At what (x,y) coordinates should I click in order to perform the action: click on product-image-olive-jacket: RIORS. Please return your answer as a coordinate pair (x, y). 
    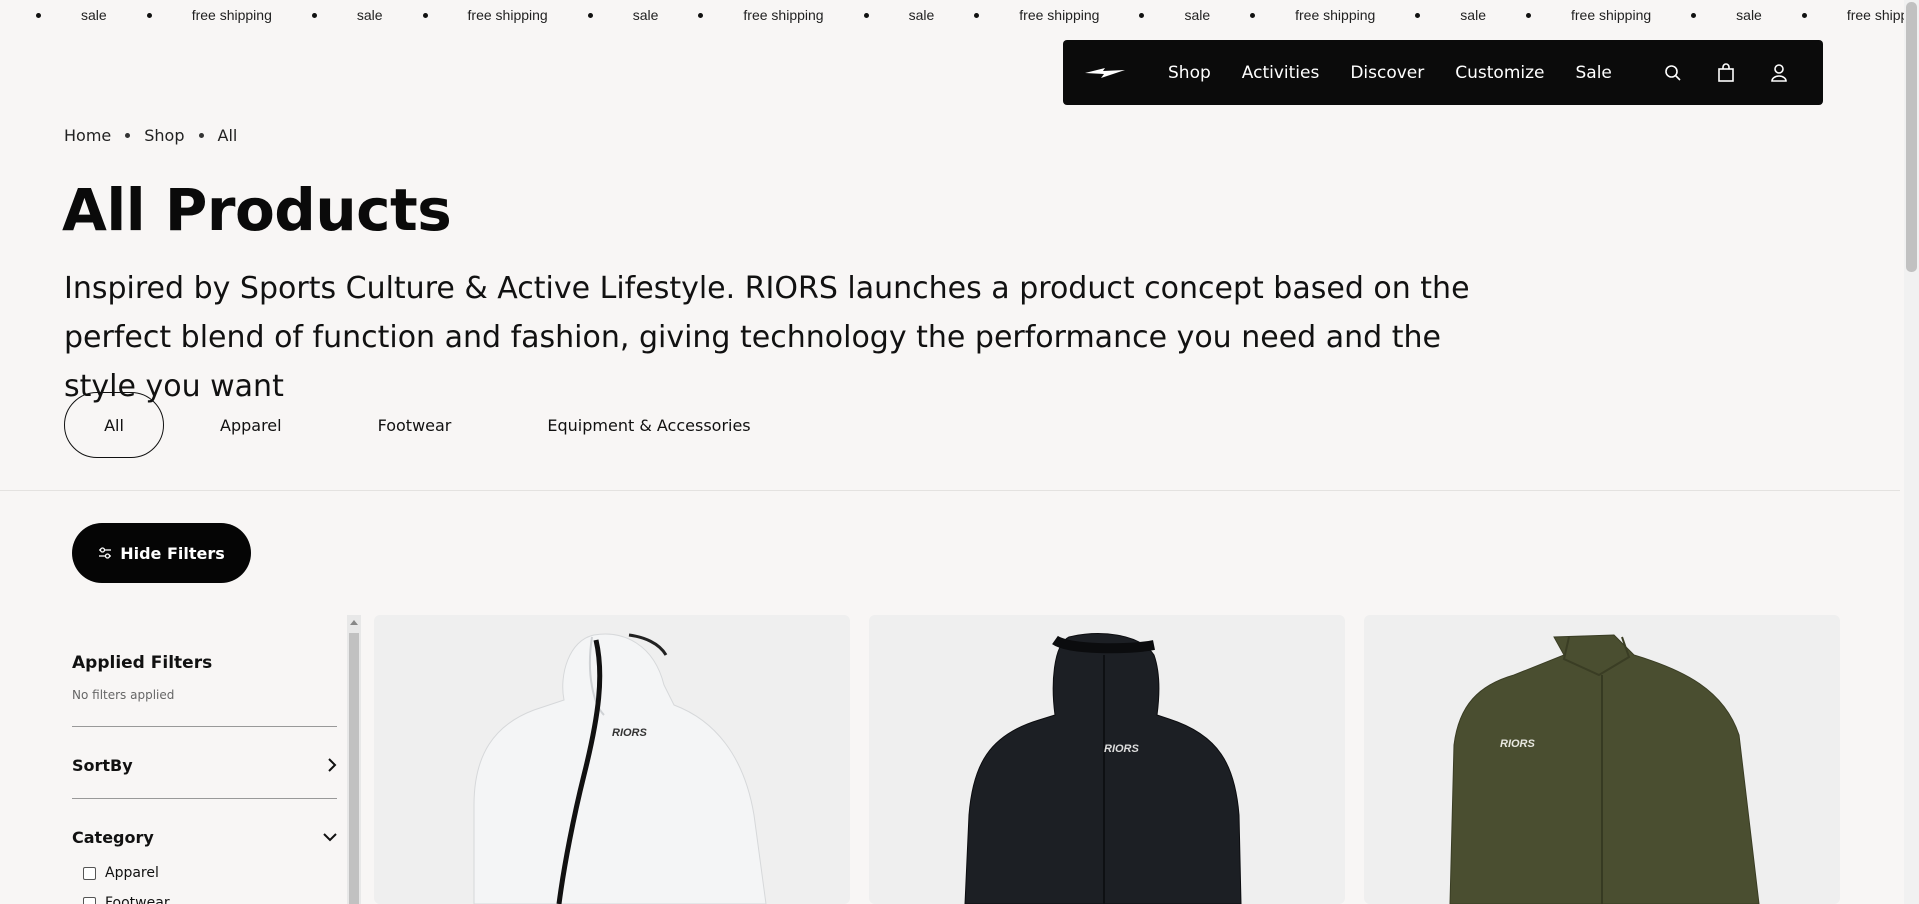
    Looking at the image, I should click on (1604, 769).